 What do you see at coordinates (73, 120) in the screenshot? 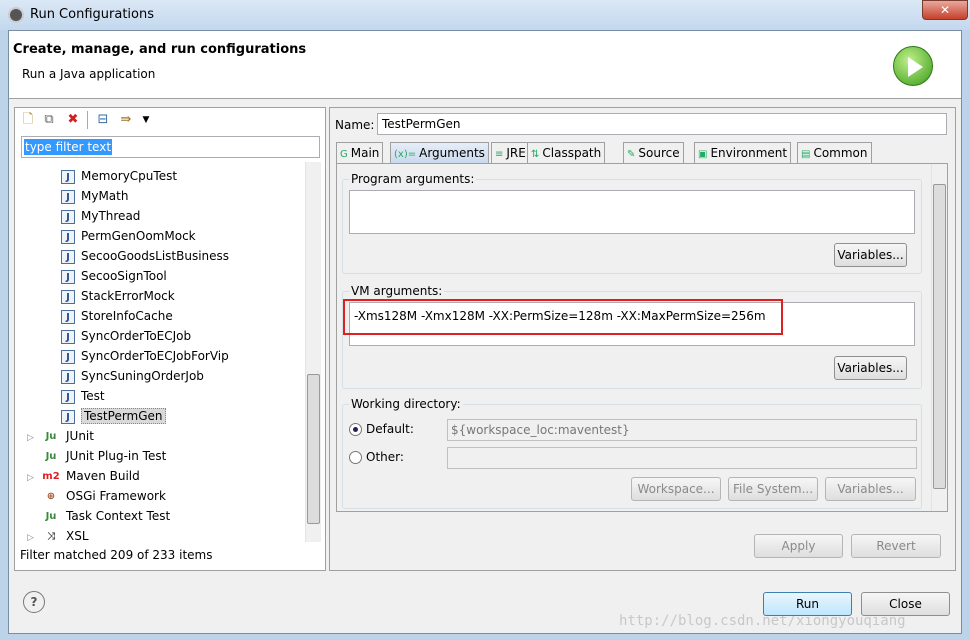
I see `delete-icon: ✖` at bounding box center [73, 120].